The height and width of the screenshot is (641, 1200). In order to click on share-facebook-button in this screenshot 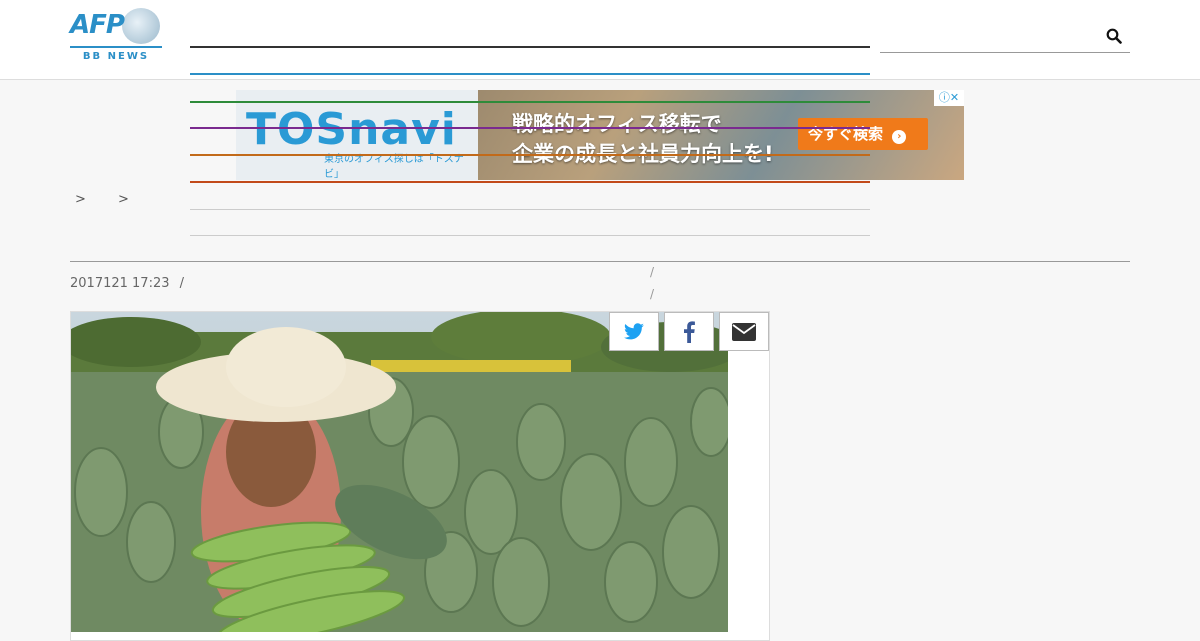, I will do `click(689, 331)`.